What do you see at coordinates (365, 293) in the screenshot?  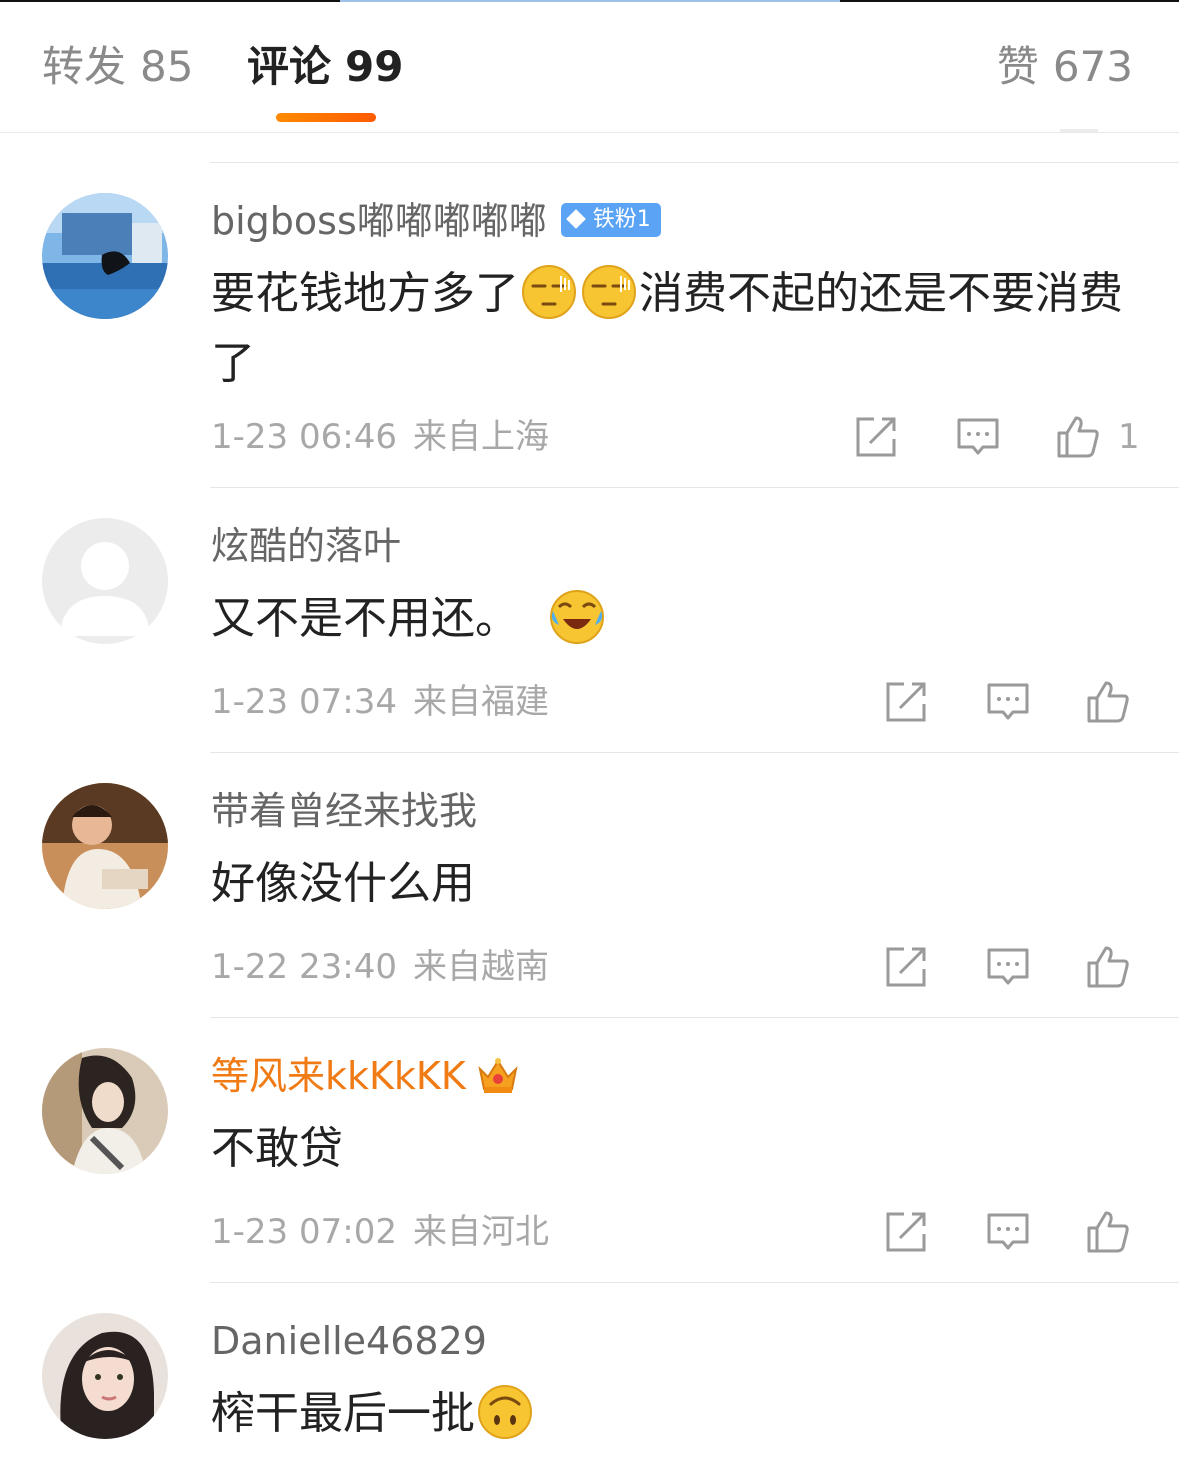 I see `comment-text-part: 要花钱地方多了` at bounding box center [365, 293].